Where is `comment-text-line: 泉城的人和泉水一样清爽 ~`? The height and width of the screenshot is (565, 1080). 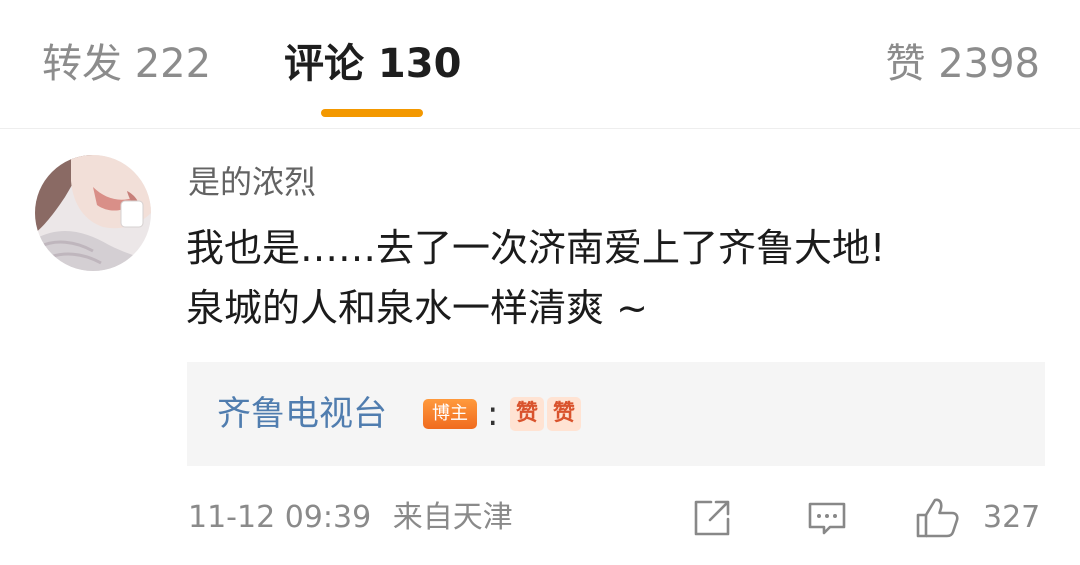 comment-text-line: 泉城的人和泉水一样清爽 ~ is located at coordinates (417, 308).